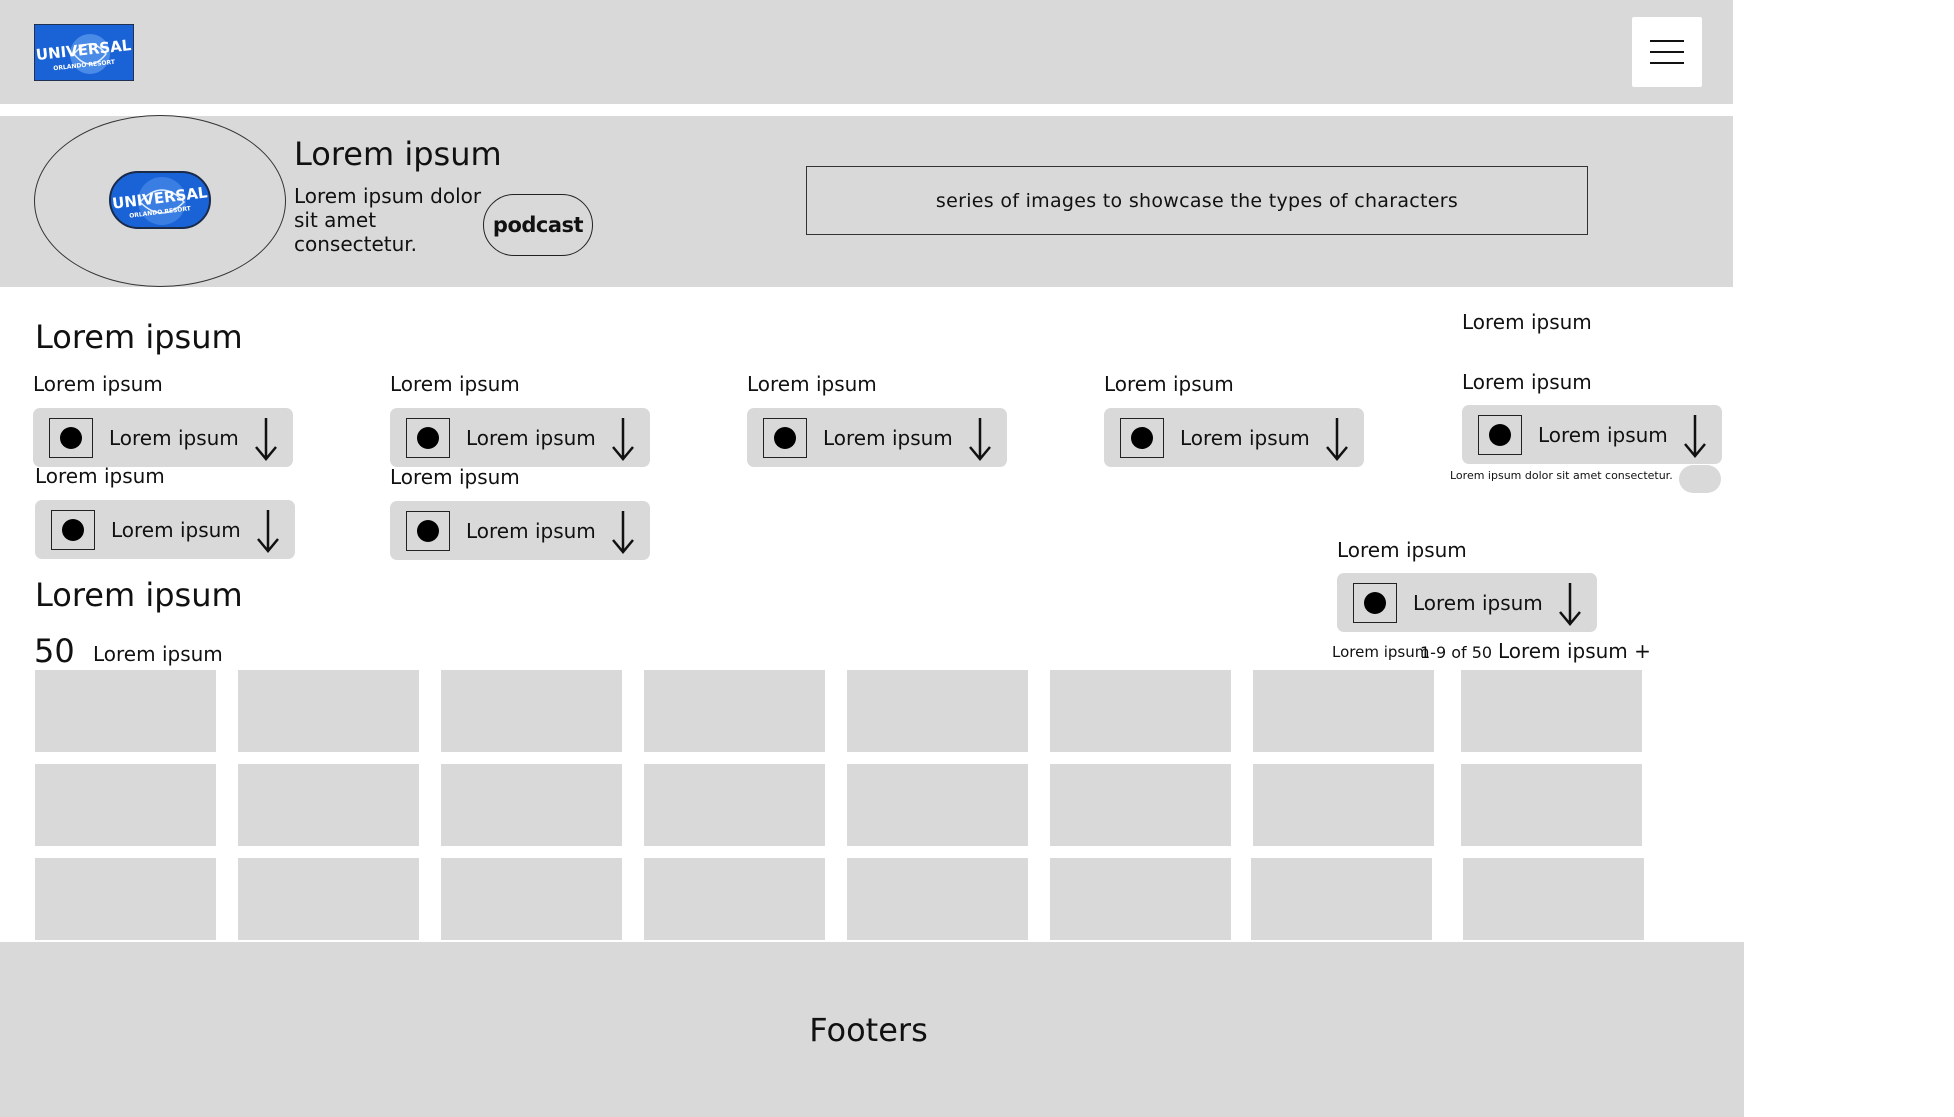 The width and height of the screenshot is (1954, 1117). Describe the element at coordinates (388, 220) in the screenshot. I see `hero-description: Lorem ipsum dolor sit amet consectetur.` at that location.